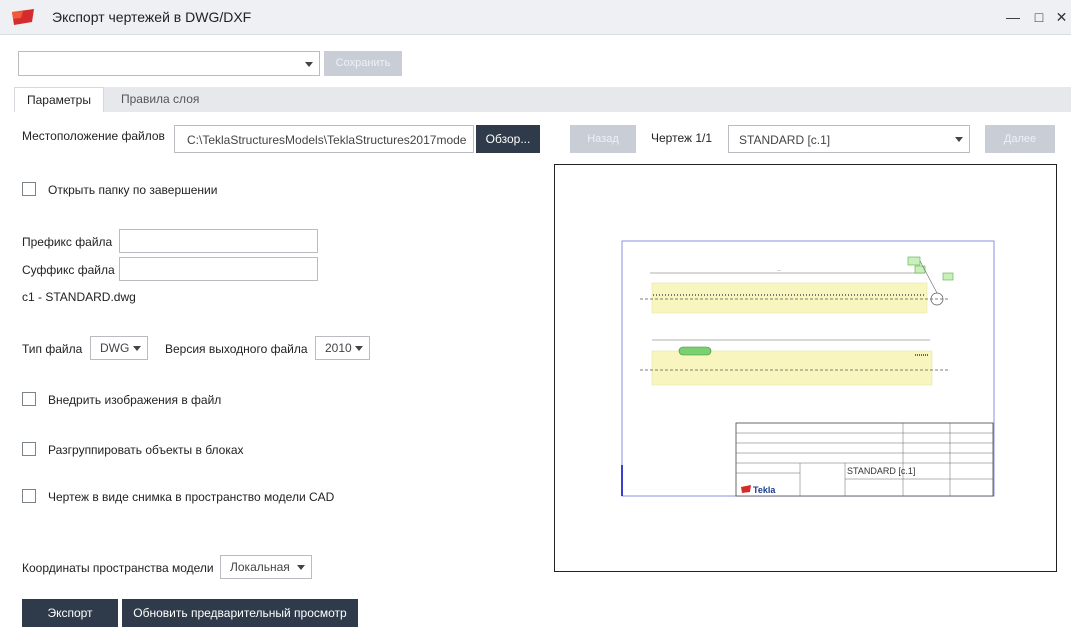 The height and width of the screenshot is (641, 1071). What do you see at coordinates (29, 399) in the screenshot?
I see `embed-images-checkbox` at bounding box center [29, 399].